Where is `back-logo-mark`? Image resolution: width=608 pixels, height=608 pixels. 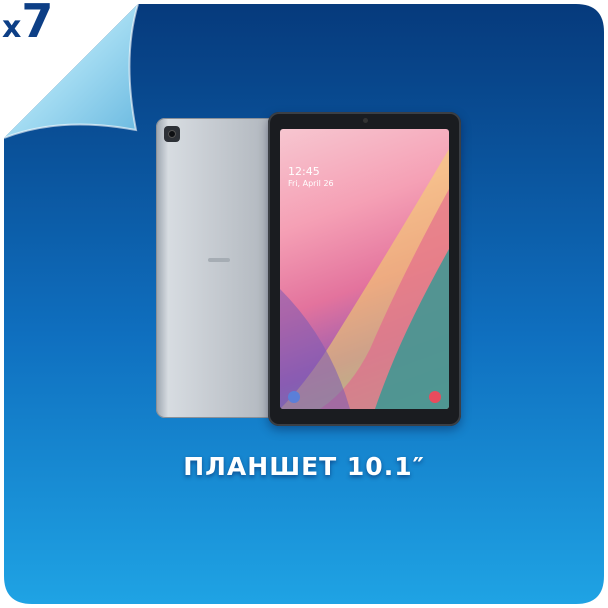
back-logo-mark is located at coordinates (219, 260).